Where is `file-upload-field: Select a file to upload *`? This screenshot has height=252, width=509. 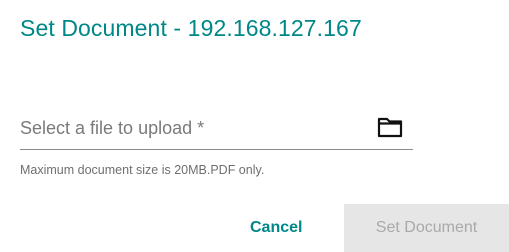
file-upload-field: Select a file to upload * is located at coordinates (216, 130).